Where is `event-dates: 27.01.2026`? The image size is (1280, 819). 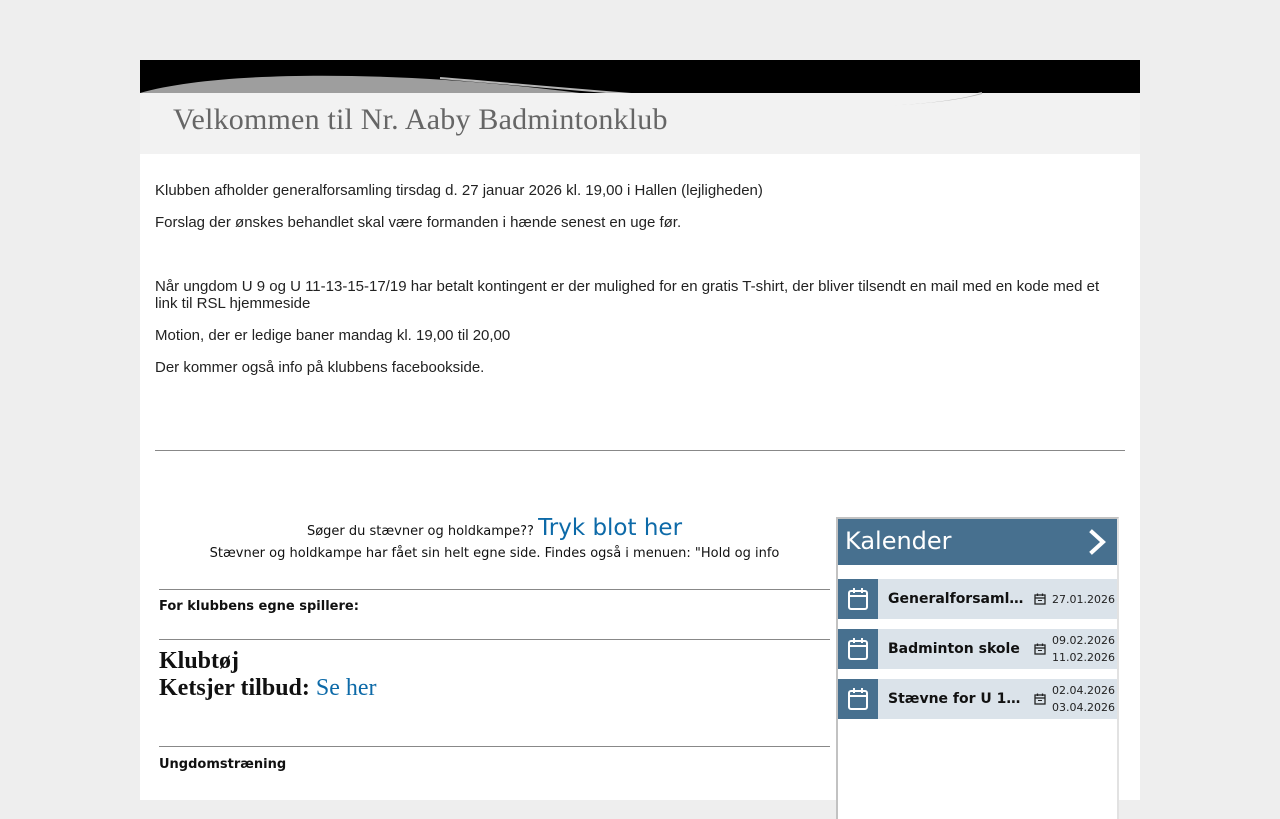 event-dates: 27.01.2026 is located at coordinates (1083, 599).